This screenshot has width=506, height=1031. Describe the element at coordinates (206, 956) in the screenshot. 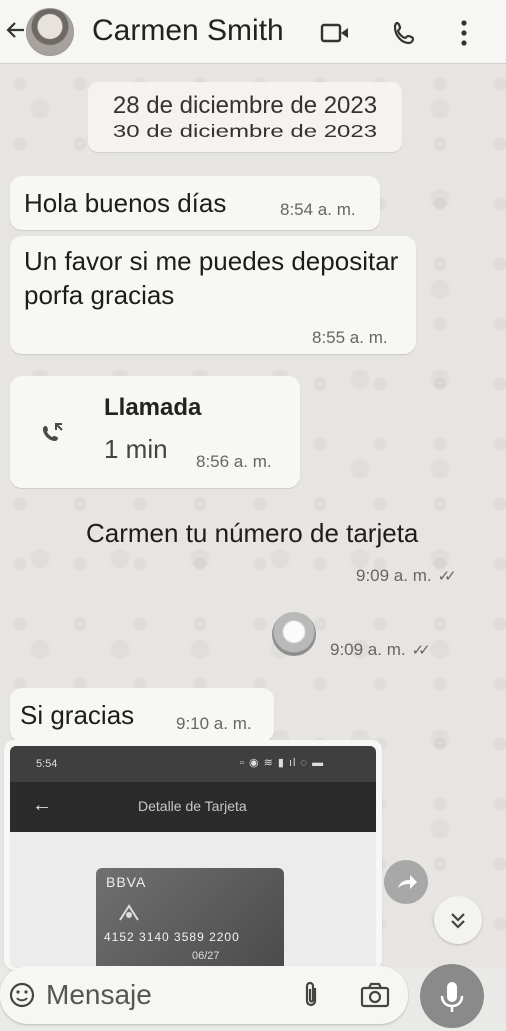

I see `card-expiry: 06/27` at that location.